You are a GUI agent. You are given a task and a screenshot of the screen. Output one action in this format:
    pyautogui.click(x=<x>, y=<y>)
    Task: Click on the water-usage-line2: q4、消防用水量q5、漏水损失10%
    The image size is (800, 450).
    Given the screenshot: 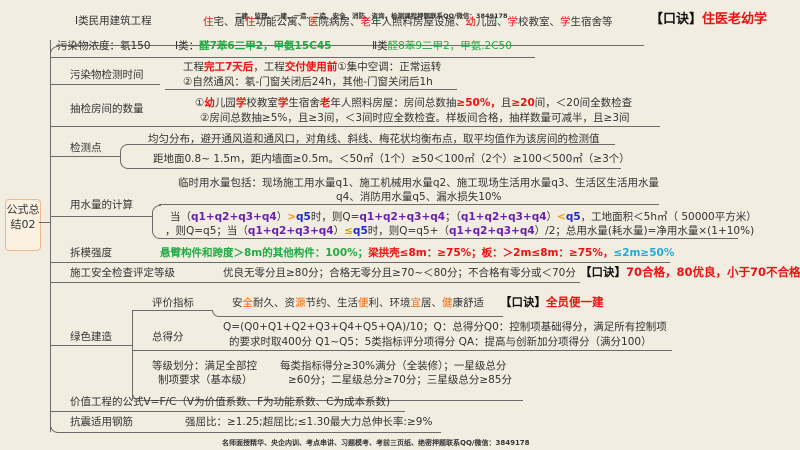 What is the action you would take?
    pyautogui.click(x=419, y=197)
    